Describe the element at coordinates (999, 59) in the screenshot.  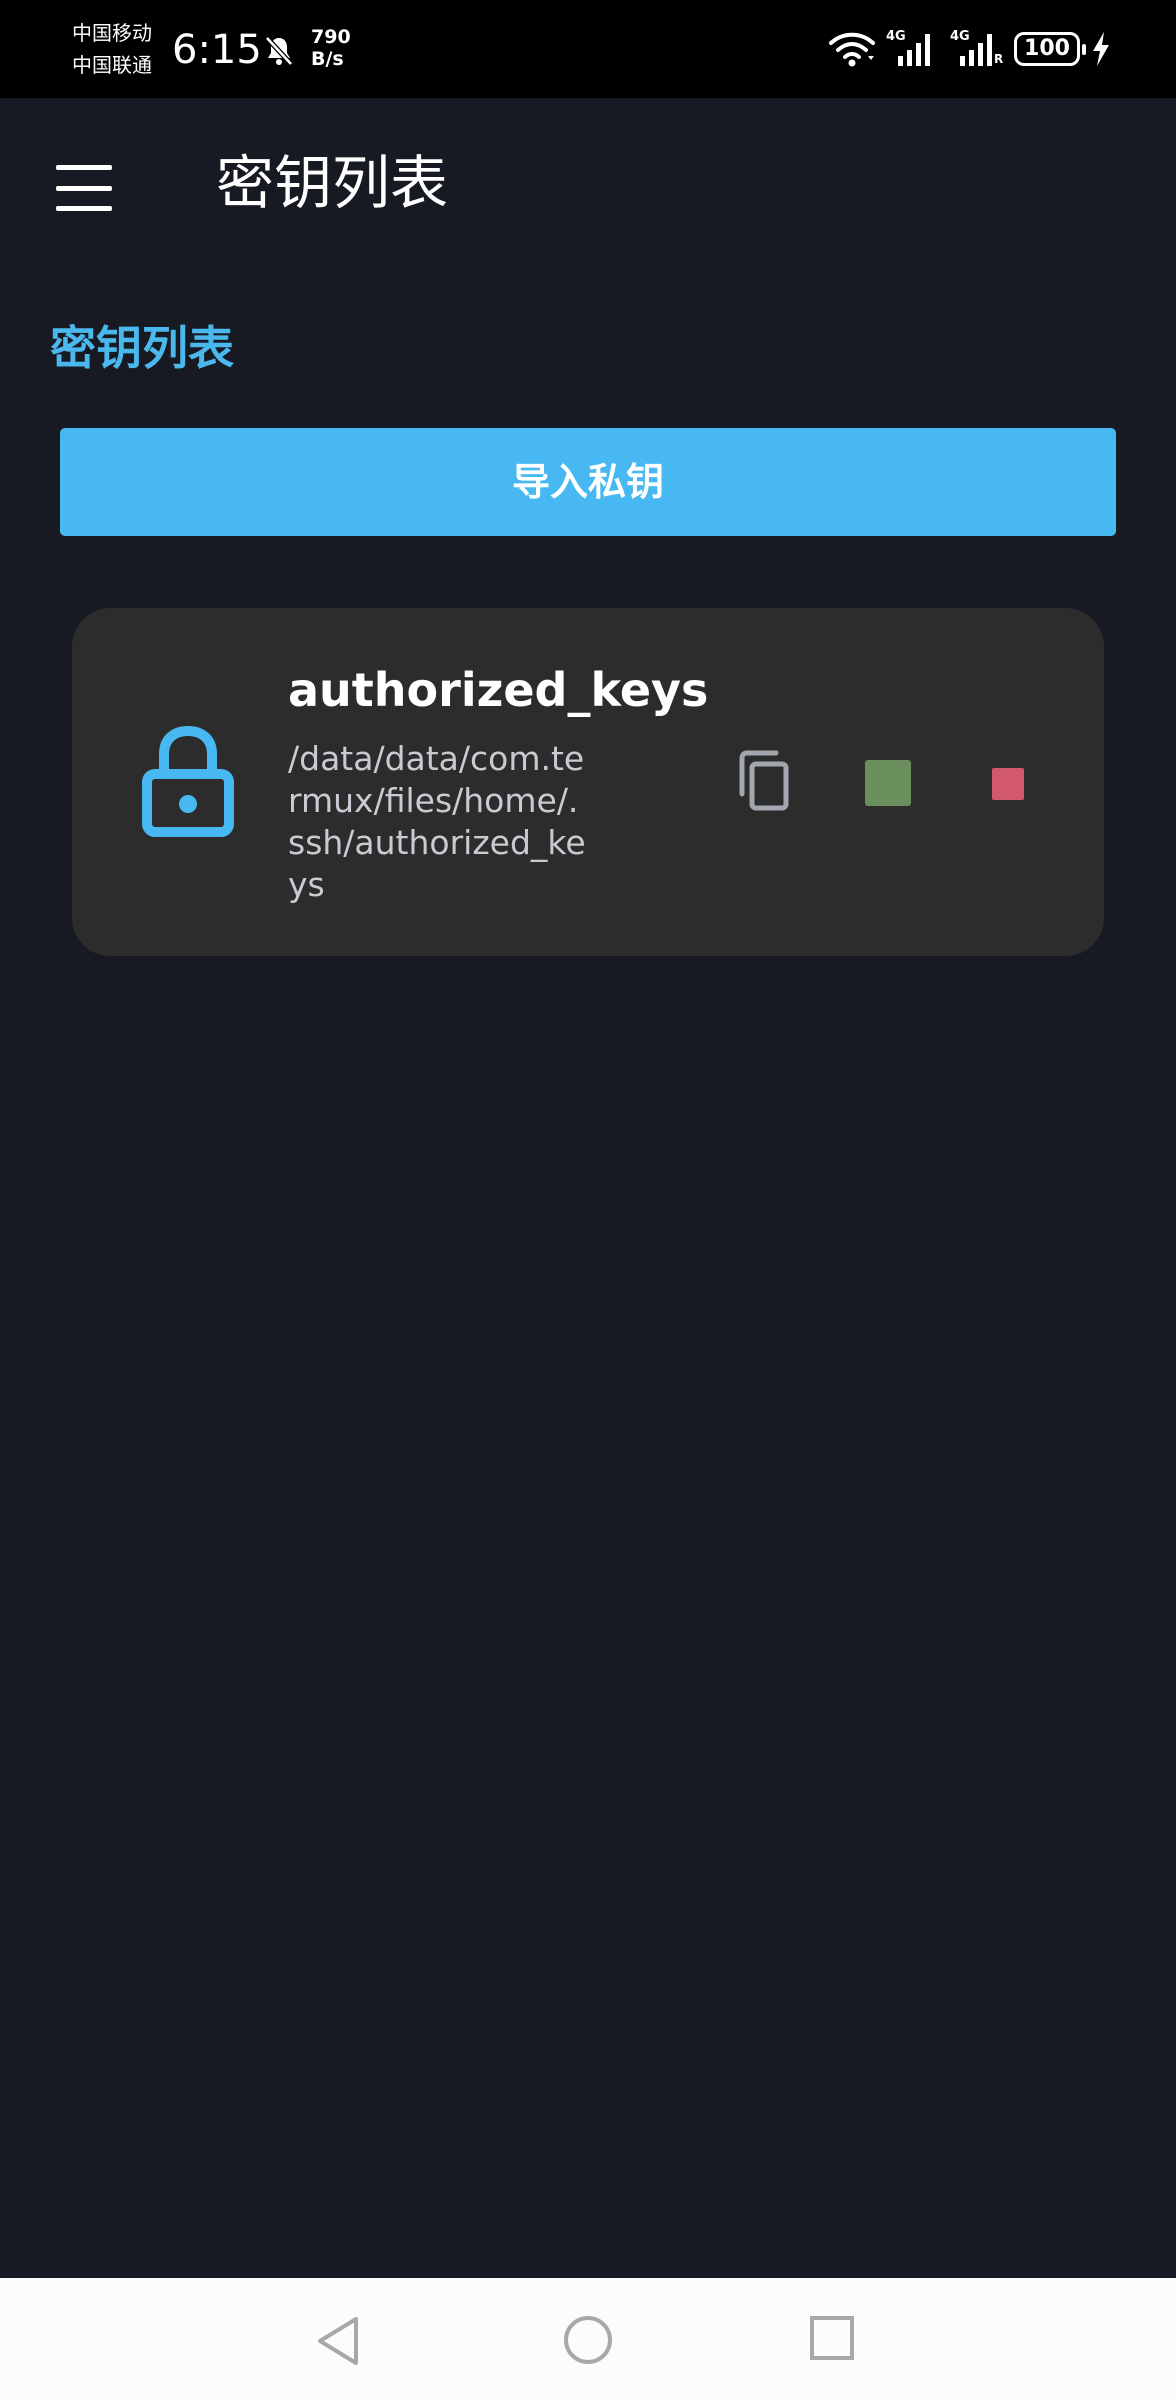
I see `roaming-indicator: R` at that location.